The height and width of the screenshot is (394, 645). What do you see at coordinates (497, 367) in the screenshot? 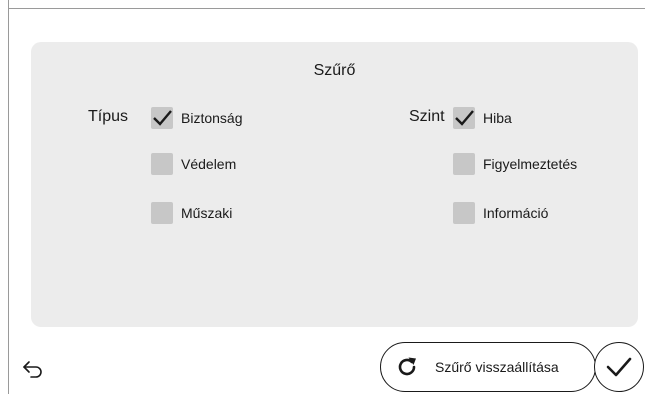
I see `reset-filter-label: Szűrő visszaállítása` at bounding box center [497, 367].